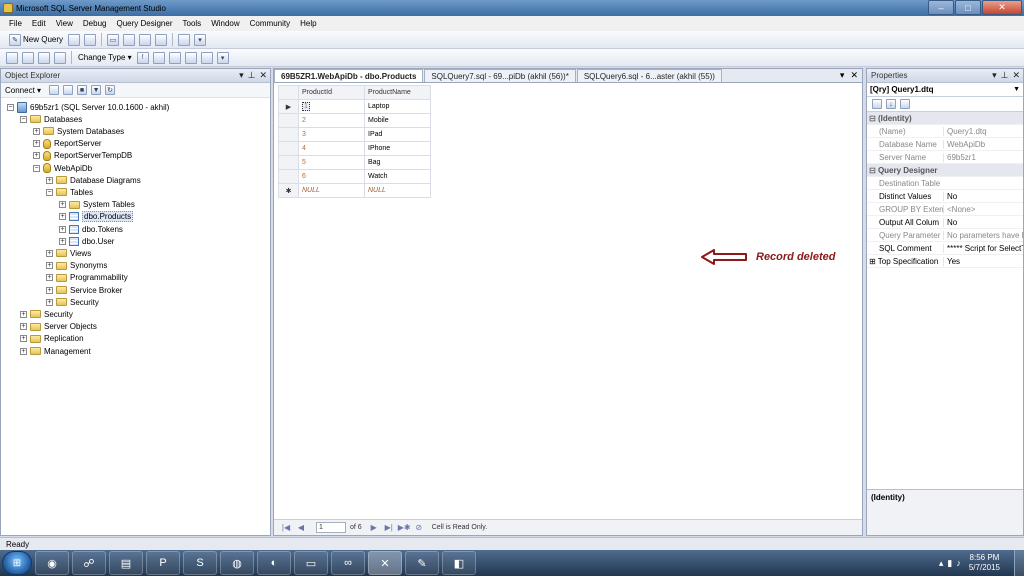  I want to click on show-desktop-button, so click(1019, 563).